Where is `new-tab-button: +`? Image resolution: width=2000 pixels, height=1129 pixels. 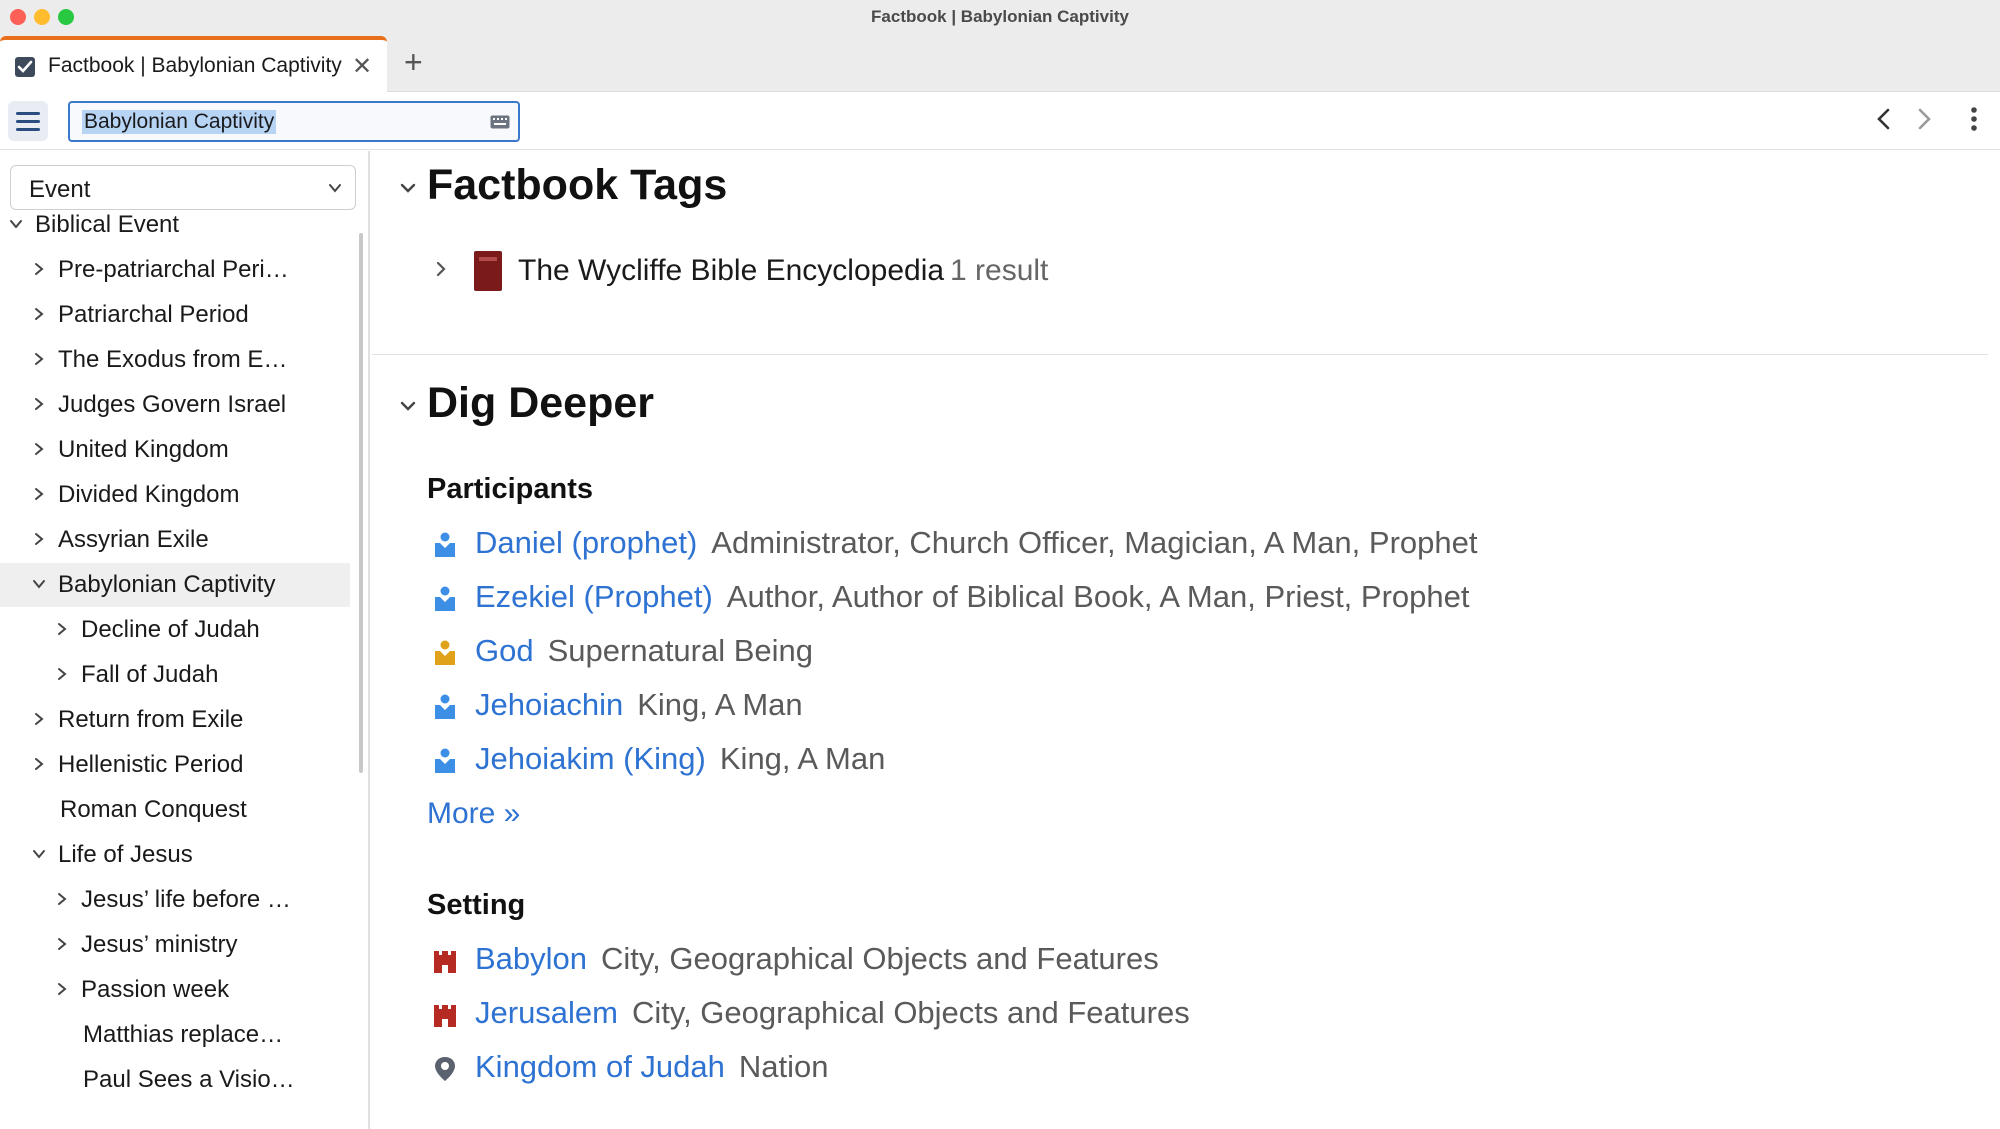
new-tab-button: + is located at coordinates (413, 62).